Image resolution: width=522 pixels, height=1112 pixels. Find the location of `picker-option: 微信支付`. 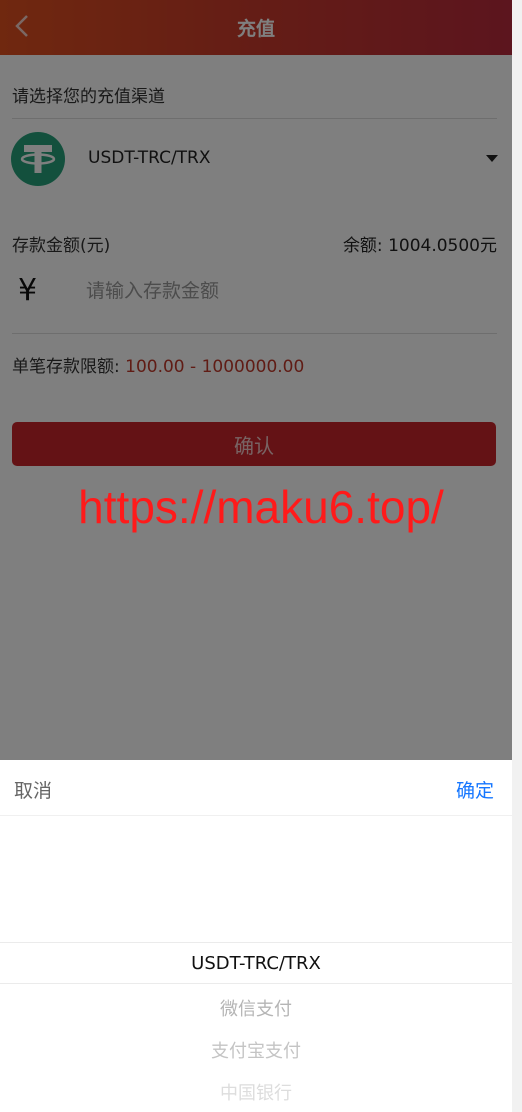

picker-option: 微信支付 is located at coordinates (256, 1008).